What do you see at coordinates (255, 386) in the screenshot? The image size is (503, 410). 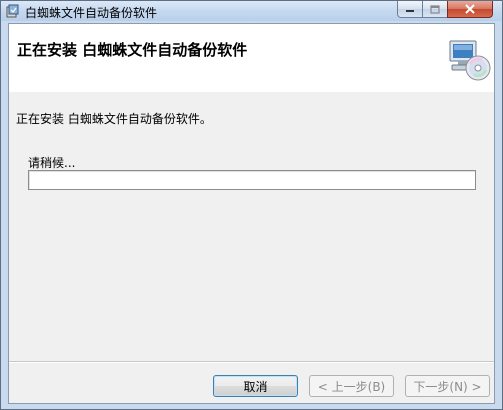 I see `cancel-button: 取消` at bounding box center [255, 386].